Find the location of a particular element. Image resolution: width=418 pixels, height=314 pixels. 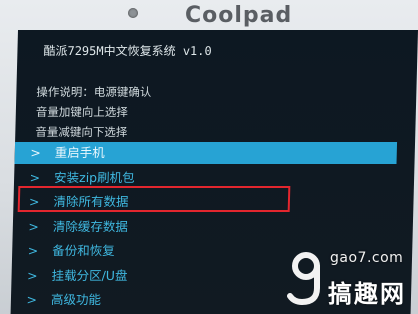

menu-item-label: 备份和恢复 is located at coordinates (83, 250).